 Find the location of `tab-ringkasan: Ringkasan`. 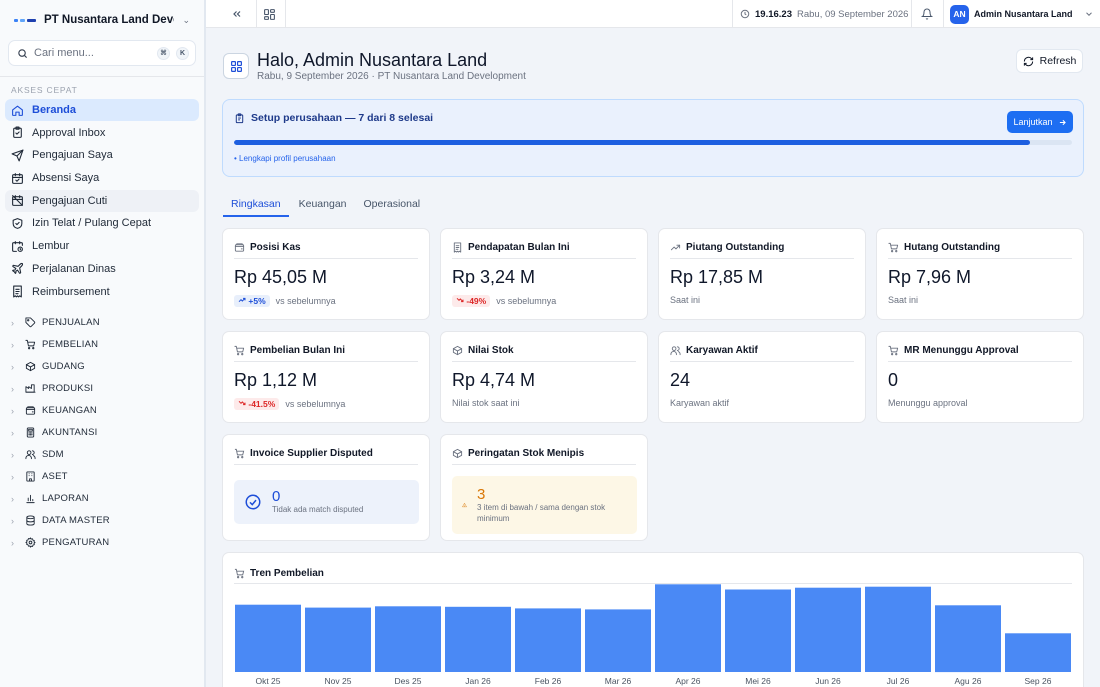

tab-ringkasan: Ringkasan is located at coordinates (256, 204).